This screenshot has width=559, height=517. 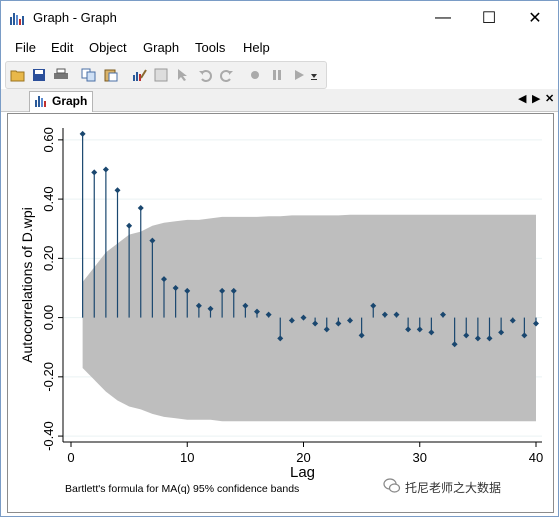 What do you see at coordinates (48, 317) in the screenshot?
I see `y-tick-label: 0.00` at bounding box center [48, 317].